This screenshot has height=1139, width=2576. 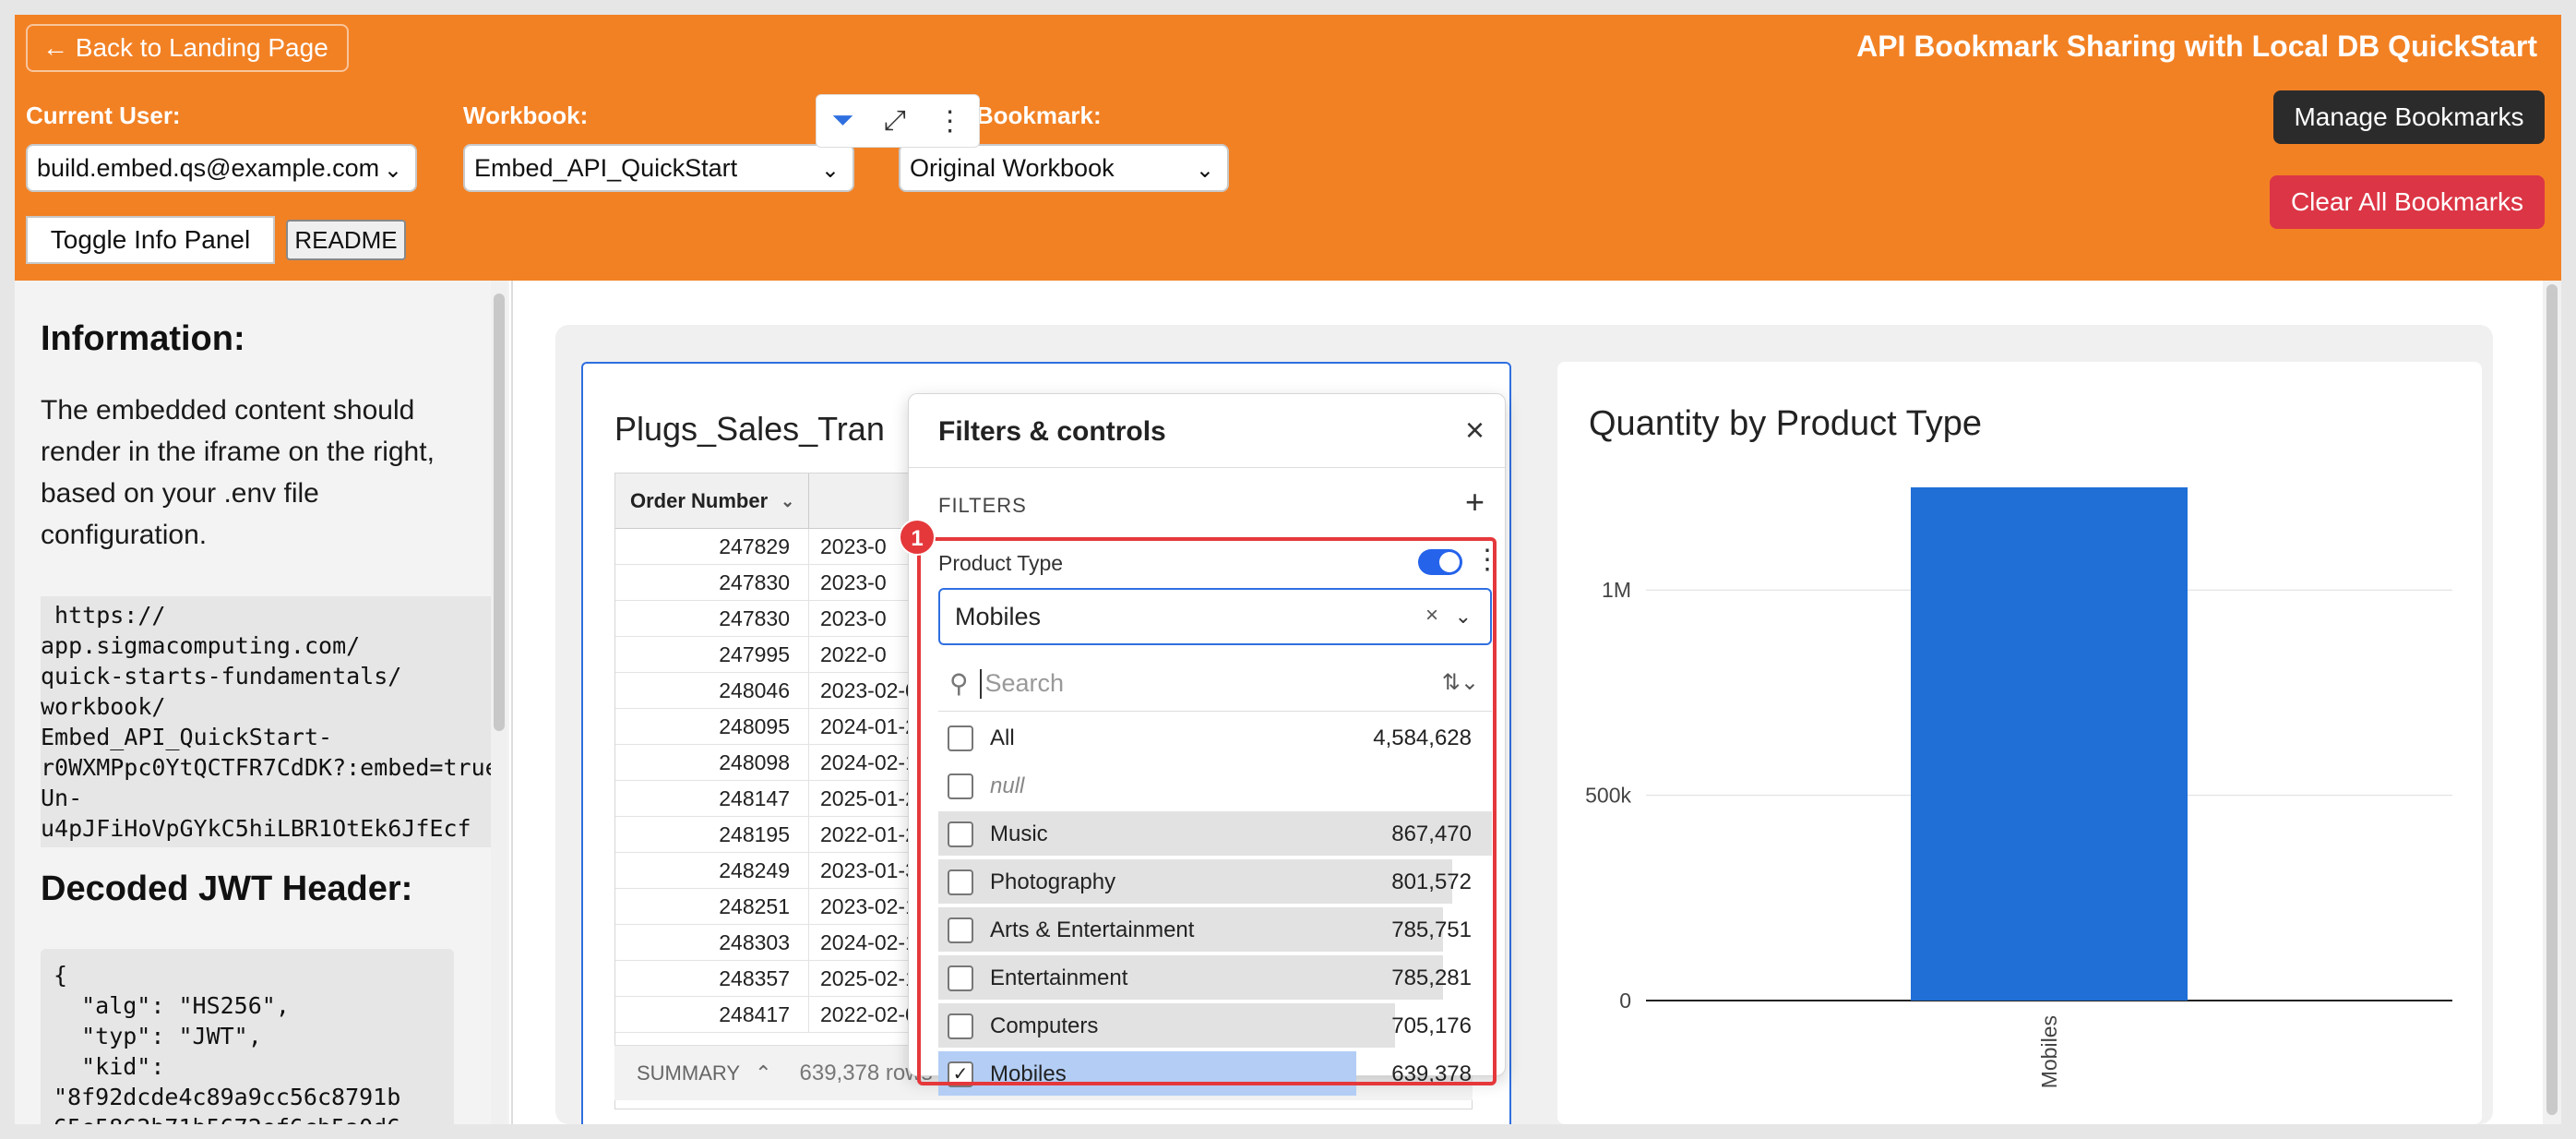 What do you see at coordinates (842, 121) in the screenshot?
I see `filter-icon: ⏷` at bounding box center [842, 121].